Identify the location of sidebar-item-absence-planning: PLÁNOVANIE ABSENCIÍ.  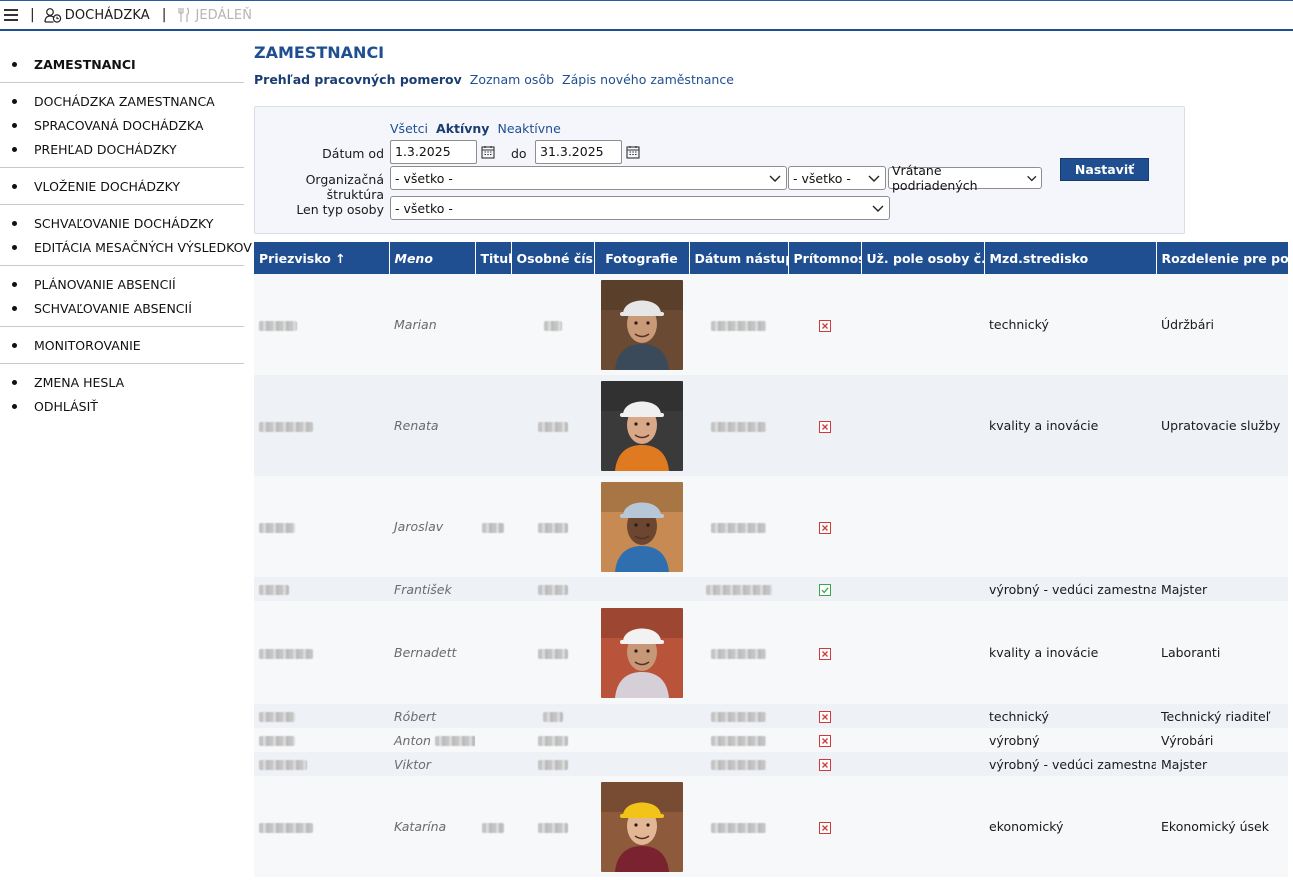
(122, 284).